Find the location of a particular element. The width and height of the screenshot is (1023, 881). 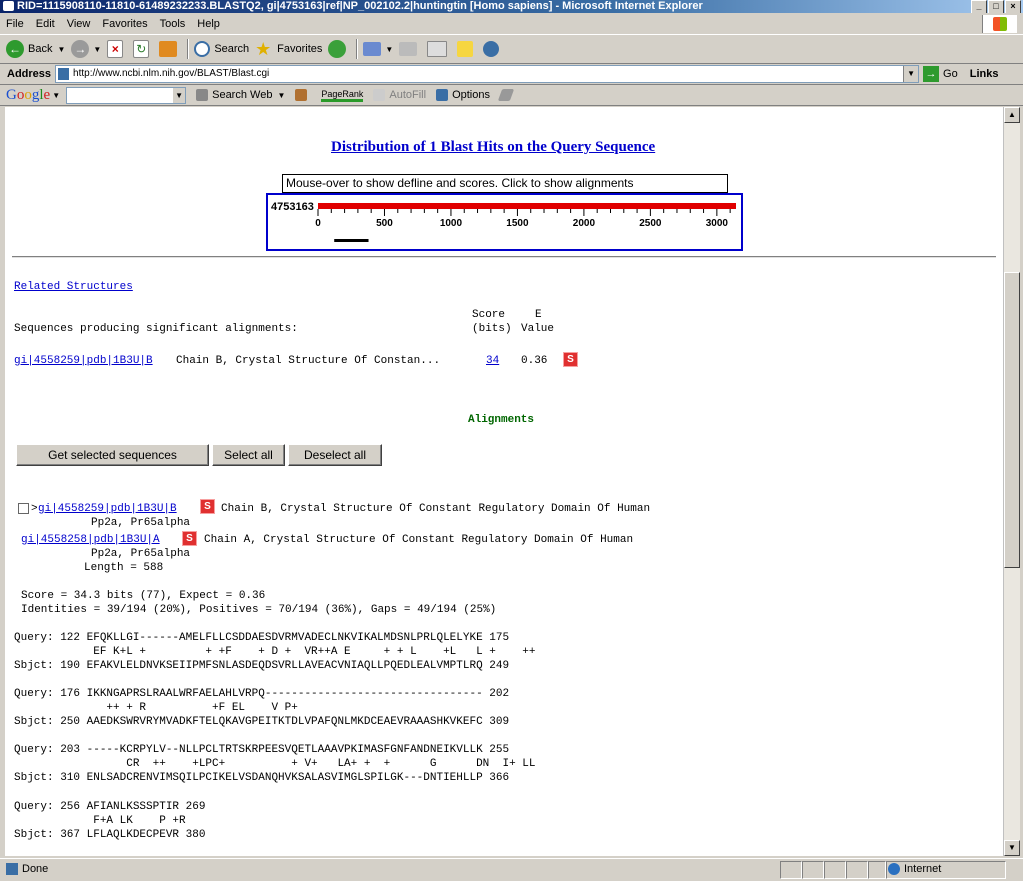

distribution-graphic: 4753163 0 500 1000 1500 2000 2500 3000 is located at coordinates (504, 222).